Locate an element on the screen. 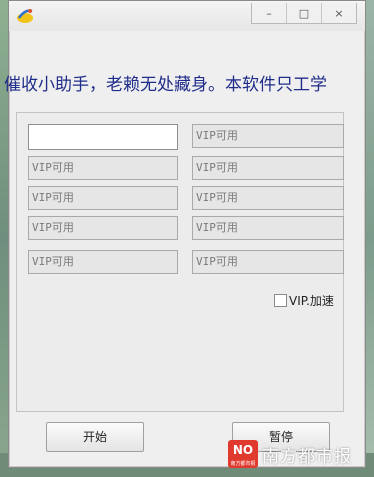 The width and height of the screenshot is (374, 477). window-controls: – □ × is located at coordinates (304, 13).